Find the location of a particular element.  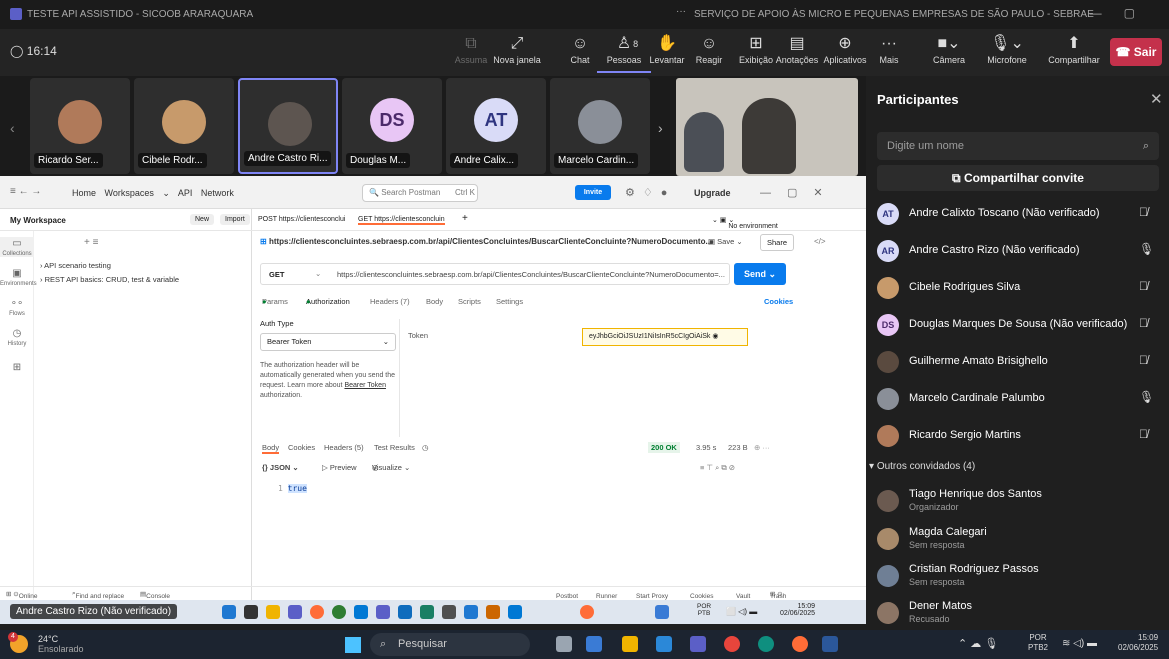

status-trash: Trash ⊞ ⊙ is located at coordinates (778, 595).